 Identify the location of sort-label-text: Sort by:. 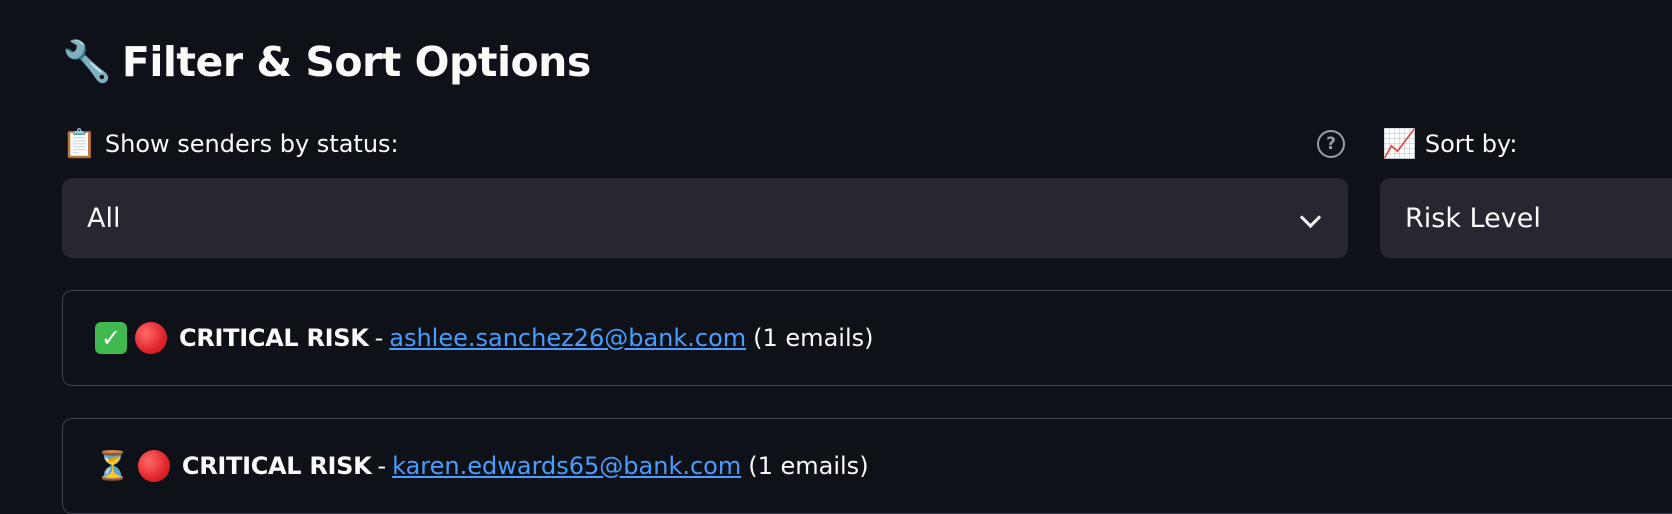
(1471, 144).